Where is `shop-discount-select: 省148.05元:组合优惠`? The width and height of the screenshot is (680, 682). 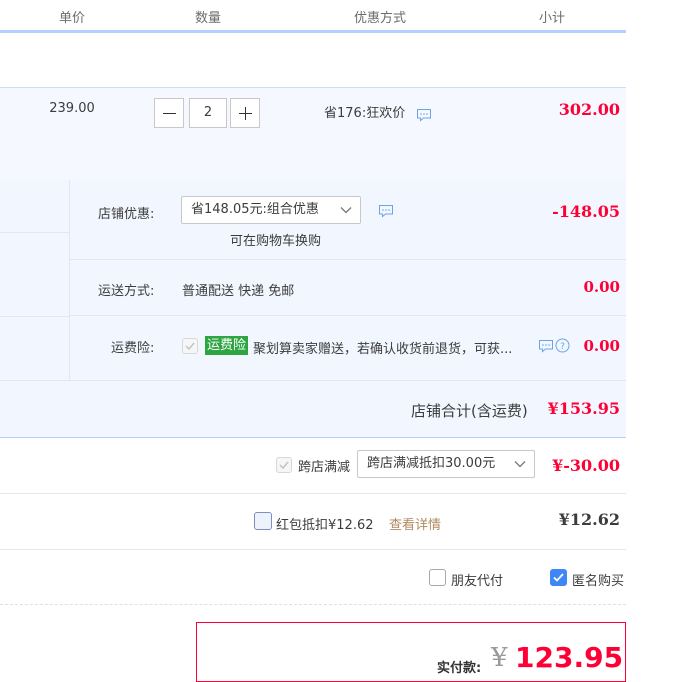 shop-discount-select: 省148.05元:组合优惠 is located at coordinates (271, 210).